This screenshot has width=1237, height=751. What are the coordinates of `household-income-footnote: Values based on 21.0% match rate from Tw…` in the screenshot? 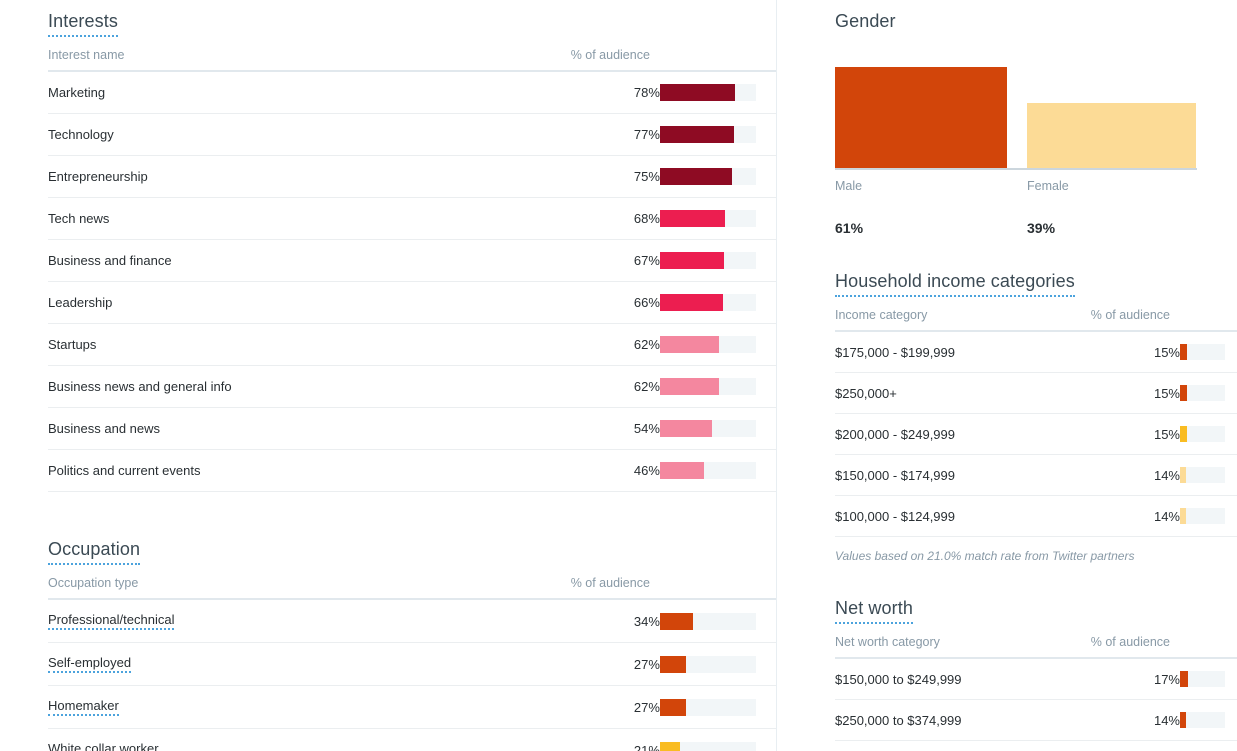 It's located at (985, 556).